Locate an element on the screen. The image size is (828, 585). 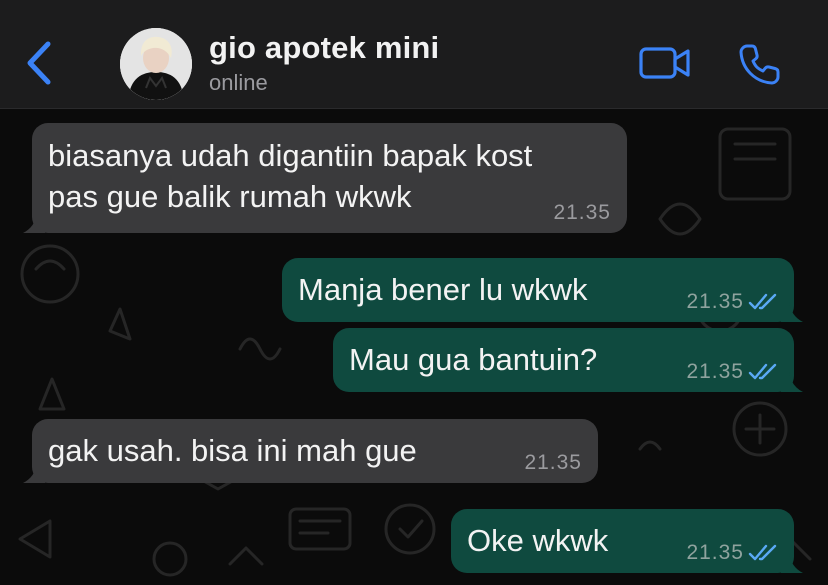
phone-icon is located at coordinates (760, 64).